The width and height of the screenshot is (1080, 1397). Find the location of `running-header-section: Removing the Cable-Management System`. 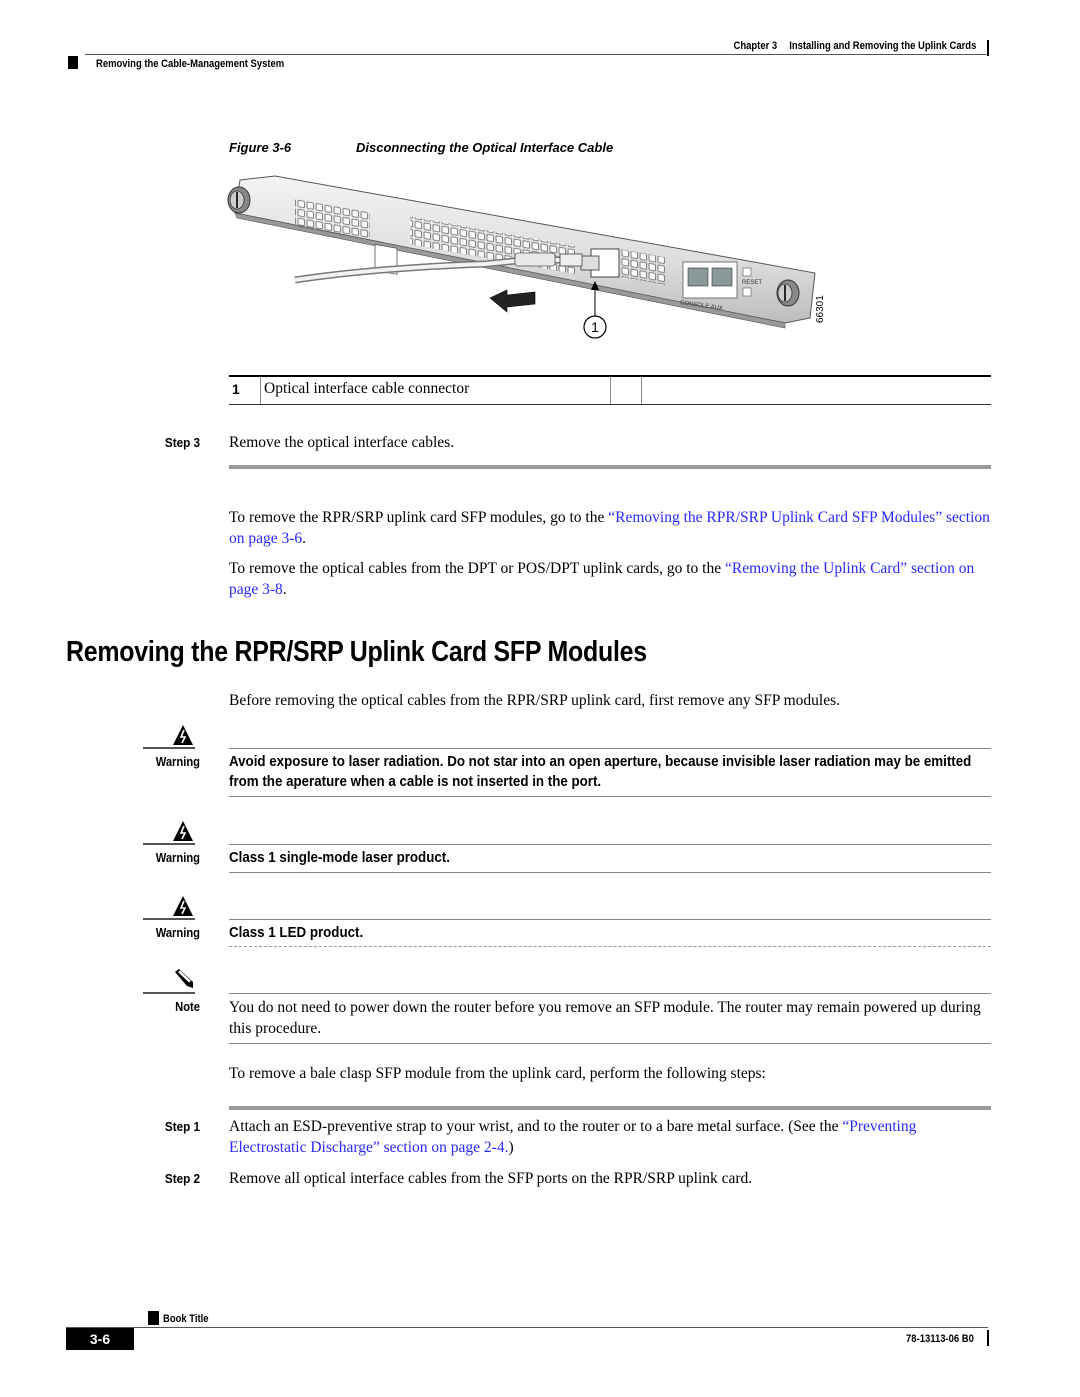

running-header-section: Removing the Cable-Management System is located at coordinates (190, 64).